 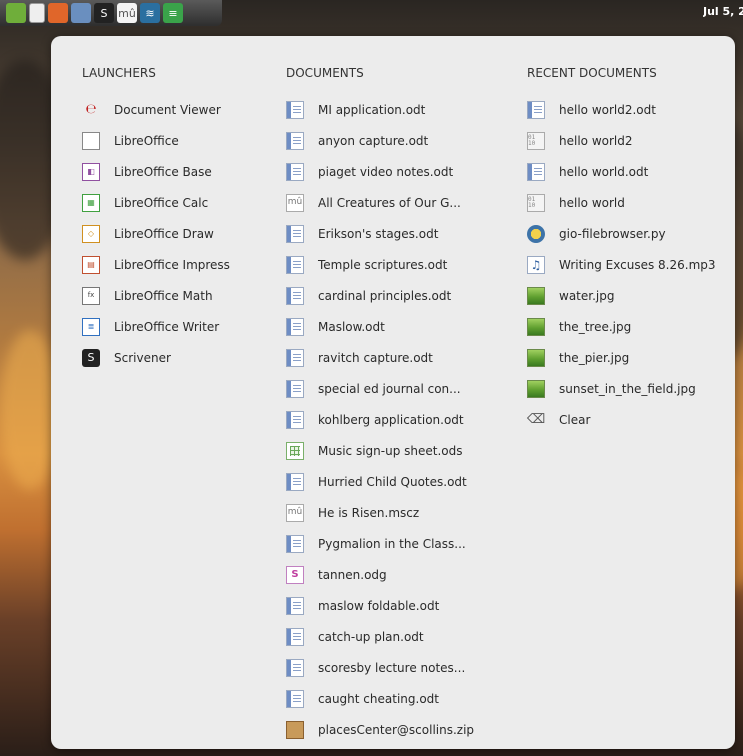 I want to click on documents-item-temple-scriptures-odt: Temple scriptures.odt, so click(x=380, y=264).